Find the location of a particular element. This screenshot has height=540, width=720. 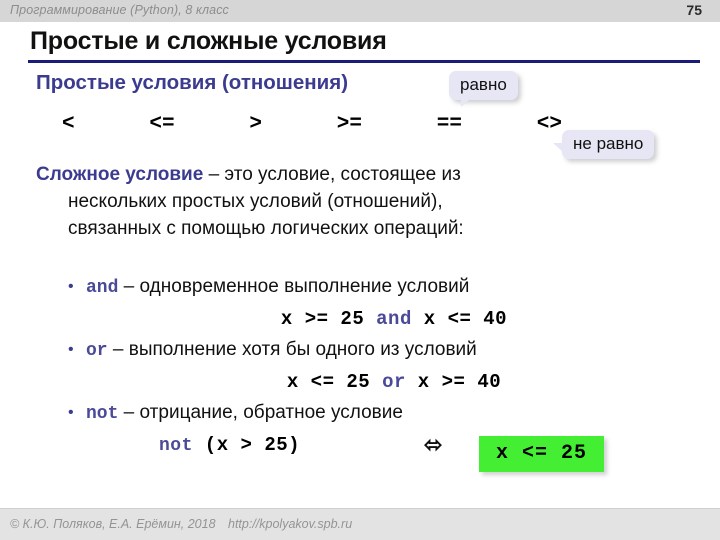

list-item-not: • not – отрицание, обратное условие is located at coordinates (364, 413).